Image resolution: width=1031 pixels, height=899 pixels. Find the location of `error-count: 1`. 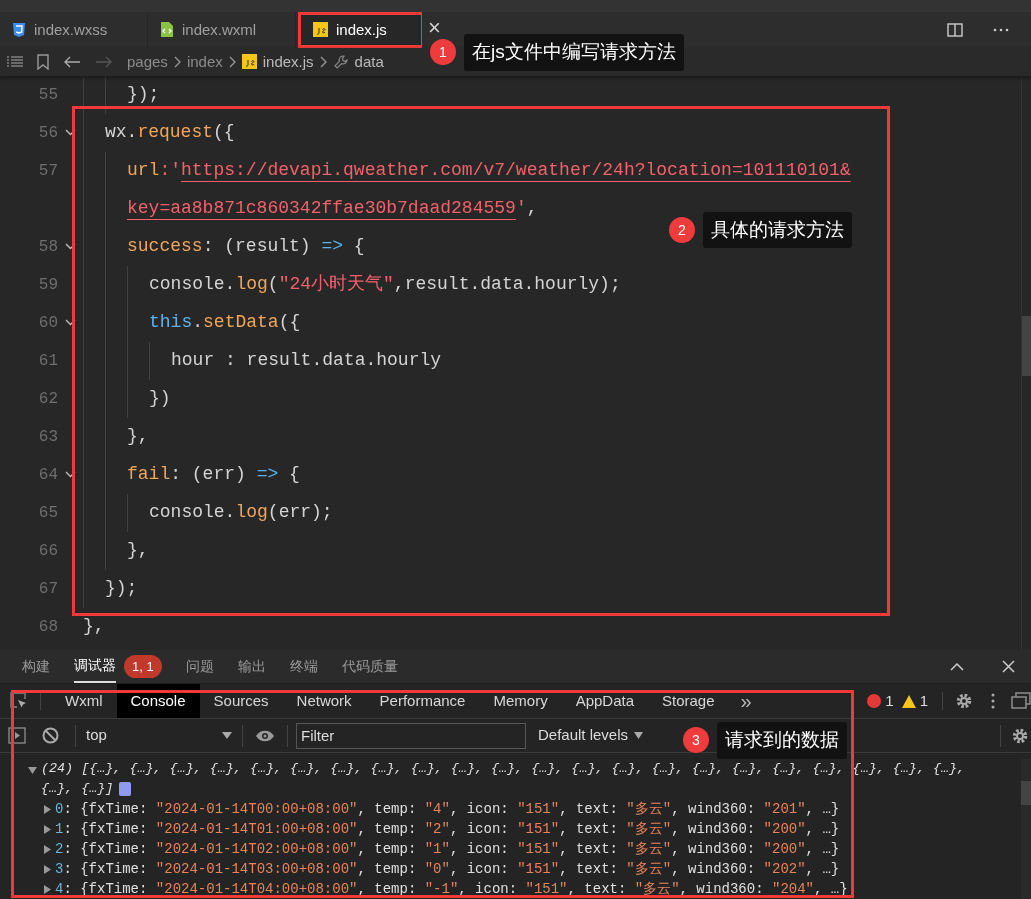

error-count: 1 is located at coordinates (889, 700).